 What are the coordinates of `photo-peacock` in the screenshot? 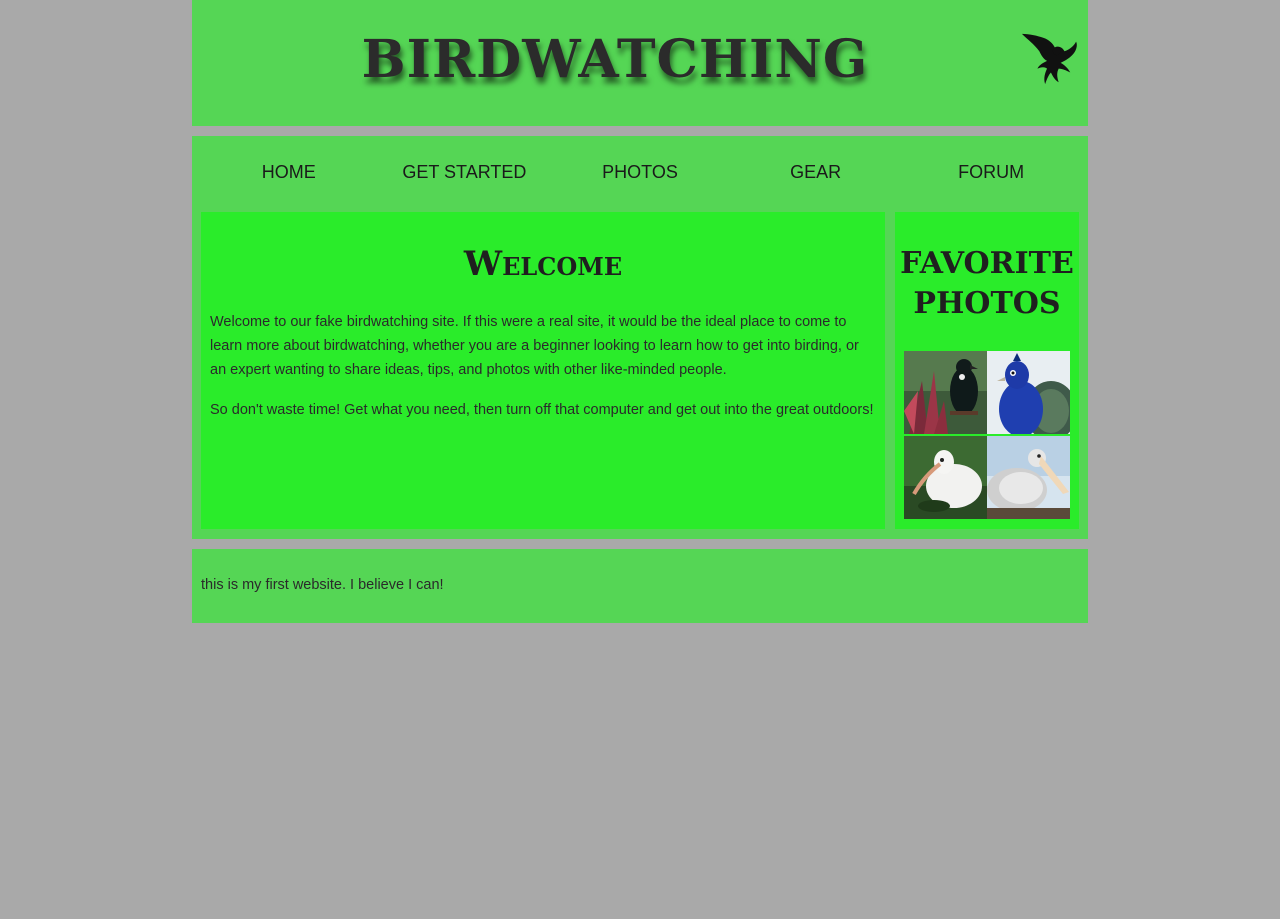 It's located at (1028, 392).